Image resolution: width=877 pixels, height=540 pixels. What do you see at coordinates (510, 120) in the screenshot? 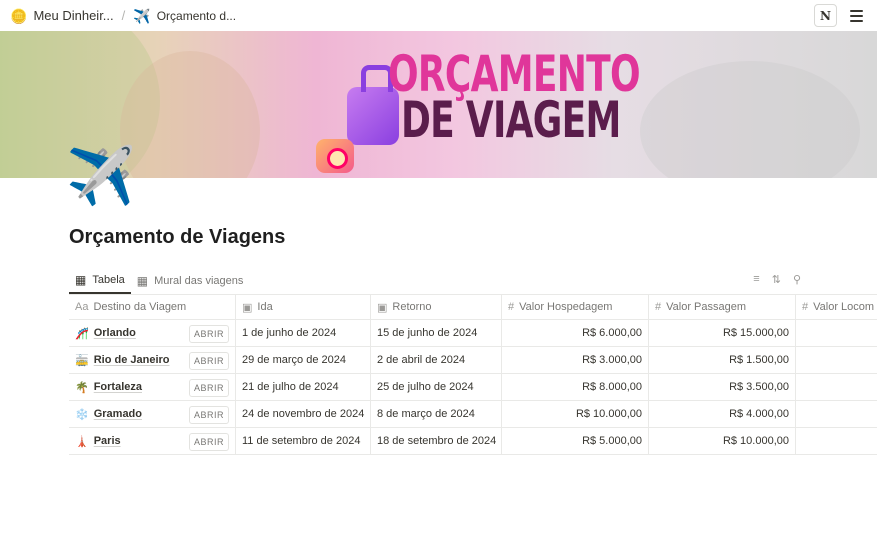
I see `cover-title-line2: DE VIAGEM` at bounding box center [510, 120].